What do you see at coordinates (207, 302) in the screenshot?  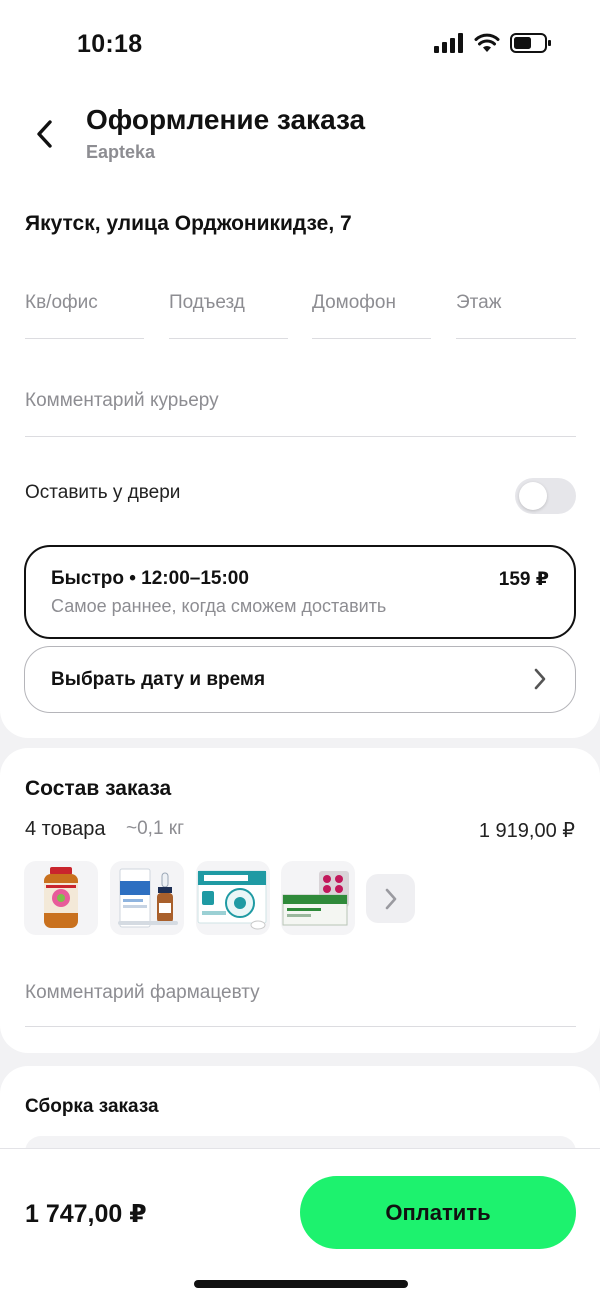 I see `entrance-placeholder: Подъезд` at bounding box center [207, 302].